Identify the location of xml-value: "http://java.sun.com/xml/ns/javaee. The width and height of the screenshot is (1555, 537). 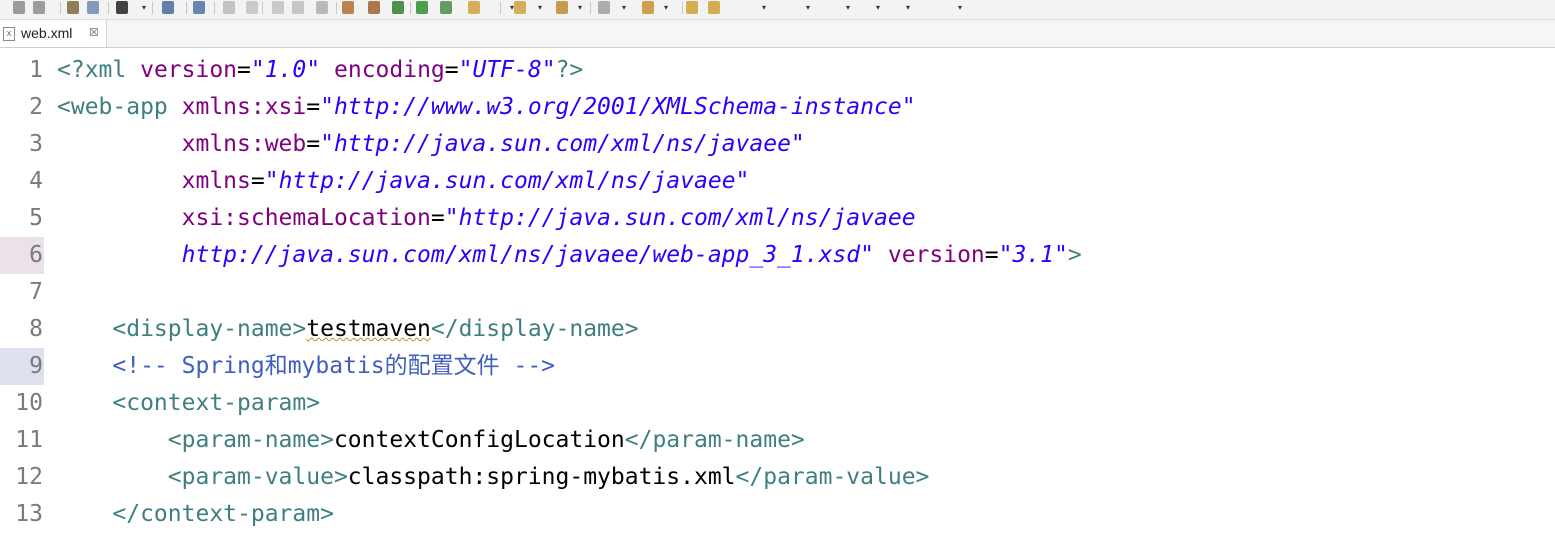
(680, 218).